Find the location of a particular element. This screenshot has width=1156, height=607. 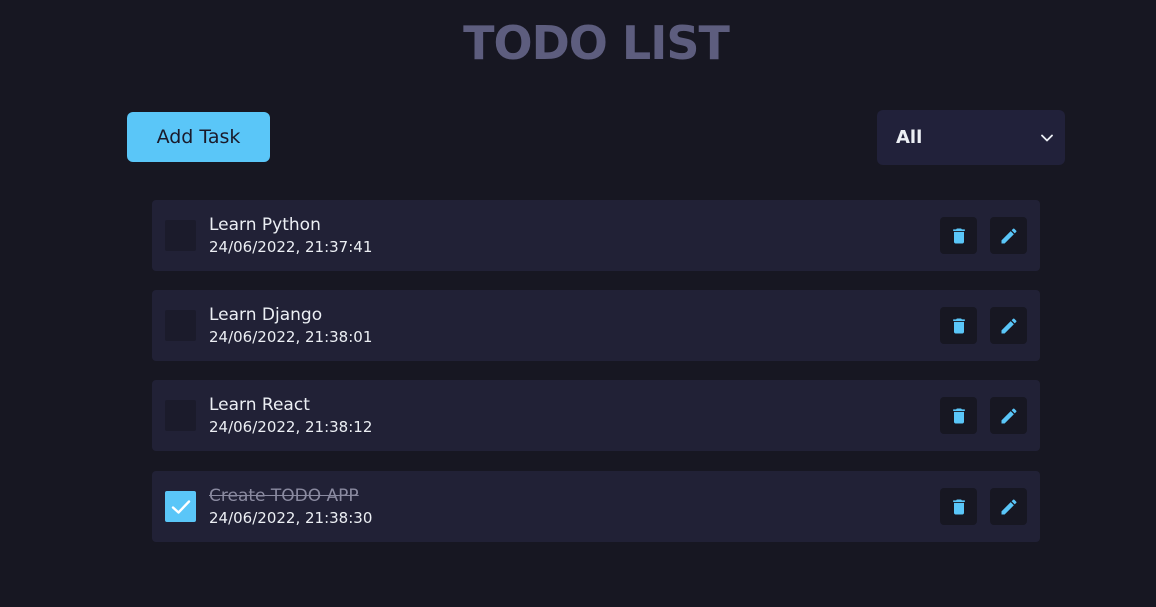

task-item: Learn Python 24/06/2022, 21:37:41 is located at coordinates (596, 235).